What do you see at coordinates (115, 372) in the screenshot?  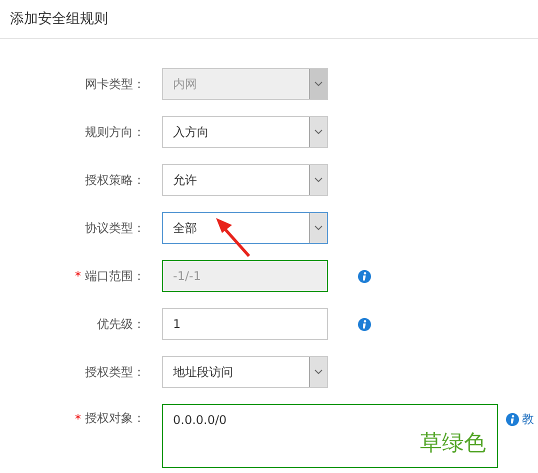 I see `field-label: 授权类型：` at bounding box center [115, 372].